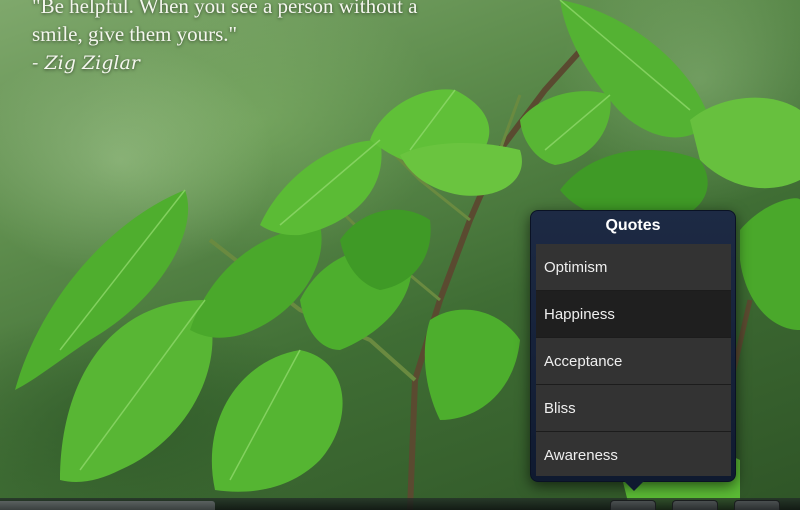 Image resolution: width=800 pixels, height=510 pixels. Describe the element at coordinates (107, 505) in the screenshot. I see `toolbar-left-panel` at that location.